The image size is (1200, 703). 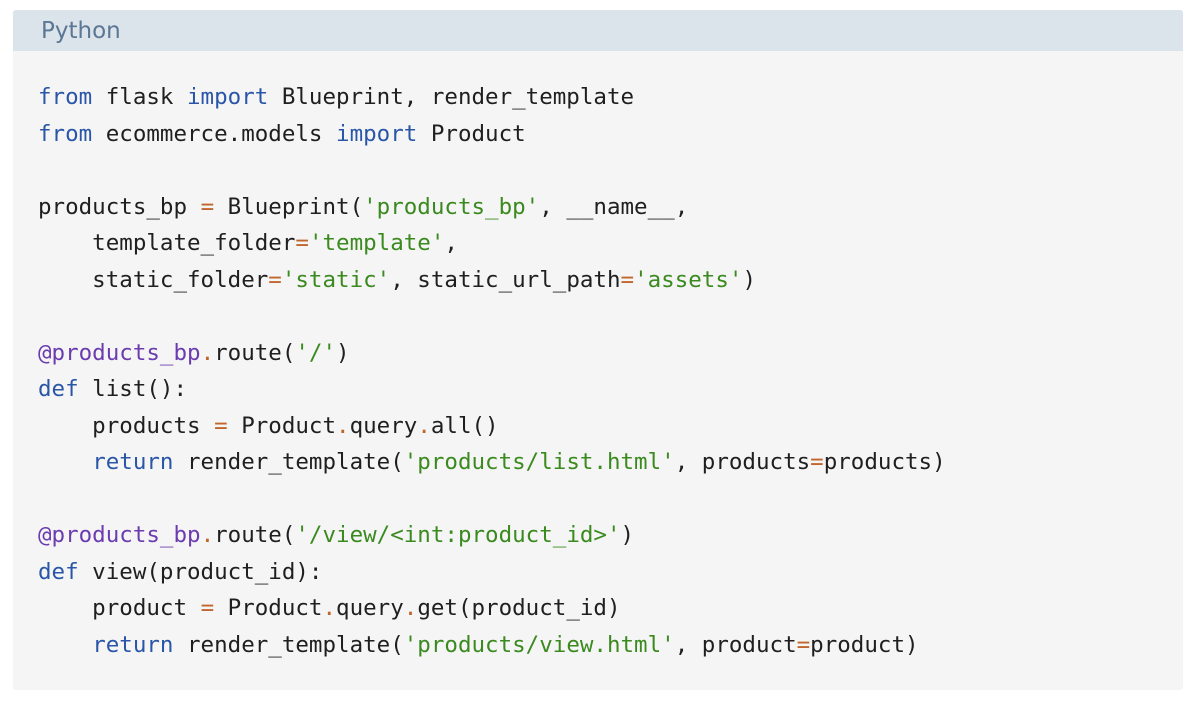 I want to click on code-token: 'products/list.html', so click(x=539, y=462).